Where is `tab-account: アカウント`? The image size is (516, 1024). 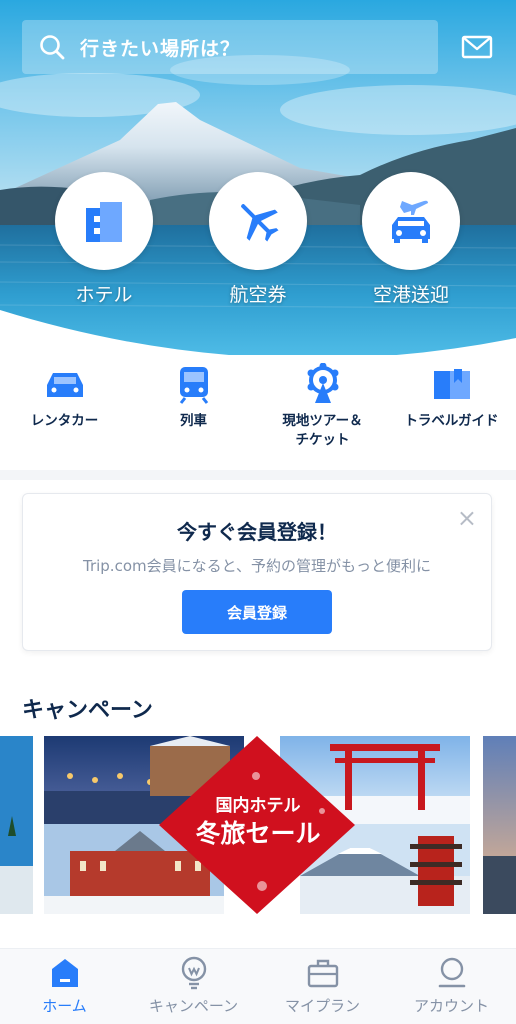 tab-account: アカウント is located at coordinates (451, 985).